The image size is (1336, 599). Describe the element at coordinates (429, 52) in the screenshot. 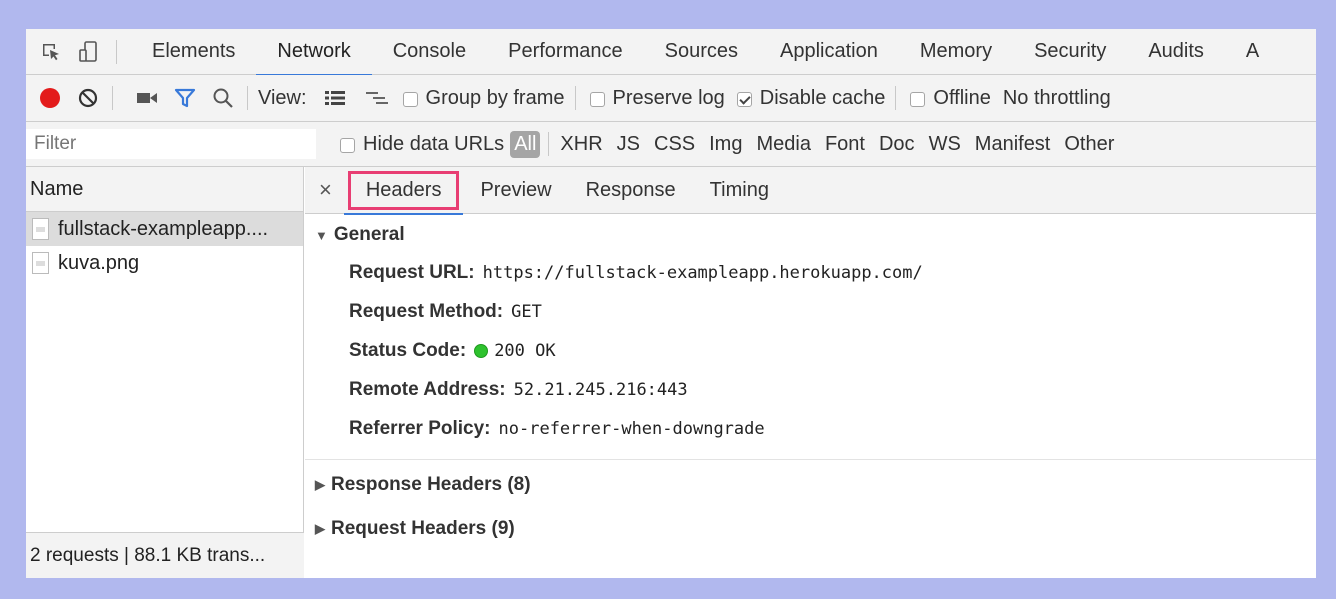

I see `tab-console: Console` at that location.